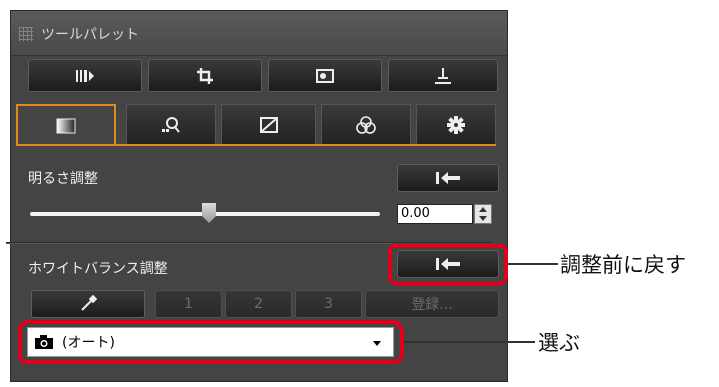  I want to click on tab-underline, so click(256, 145).